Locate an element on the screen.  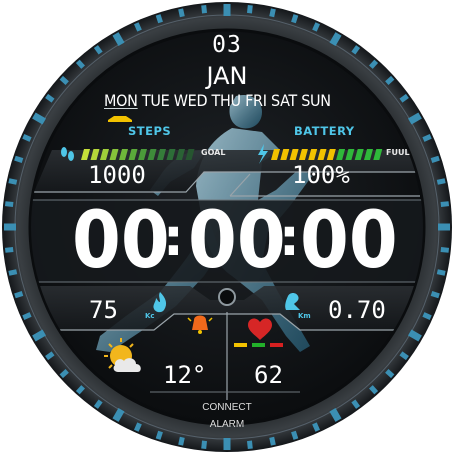
weekday-mon: MON is located at coordinates (121, 100).